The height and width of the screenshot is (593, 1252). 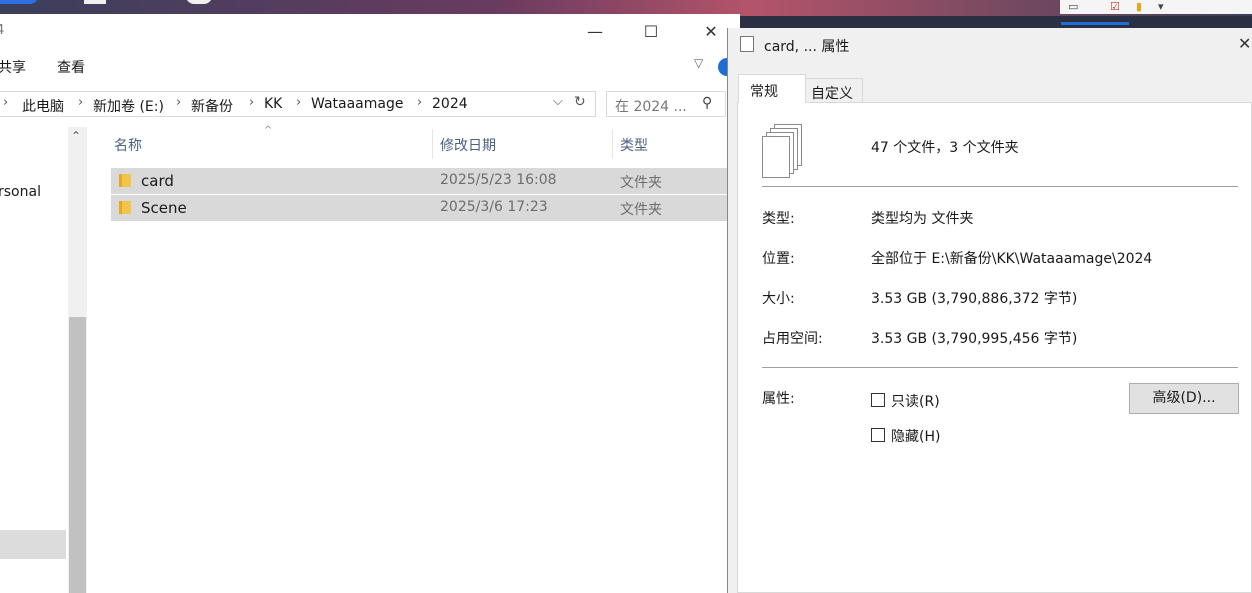 I want to click on tab-custom: 自定义, so click(x=834, y=90).